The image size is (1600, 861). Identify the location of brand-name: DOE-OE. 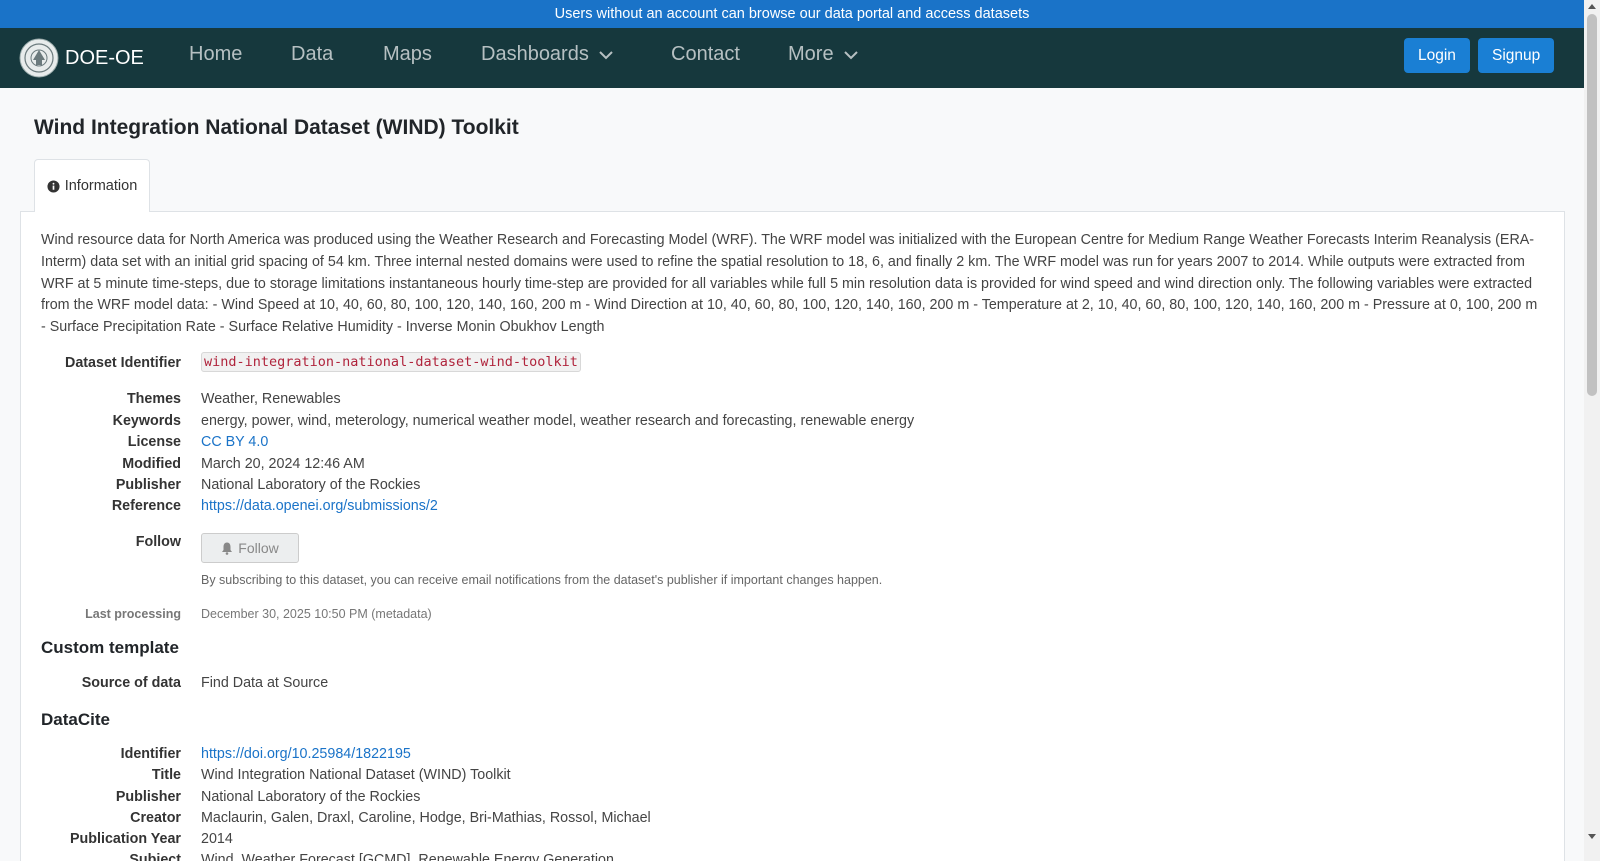
(104, 57).